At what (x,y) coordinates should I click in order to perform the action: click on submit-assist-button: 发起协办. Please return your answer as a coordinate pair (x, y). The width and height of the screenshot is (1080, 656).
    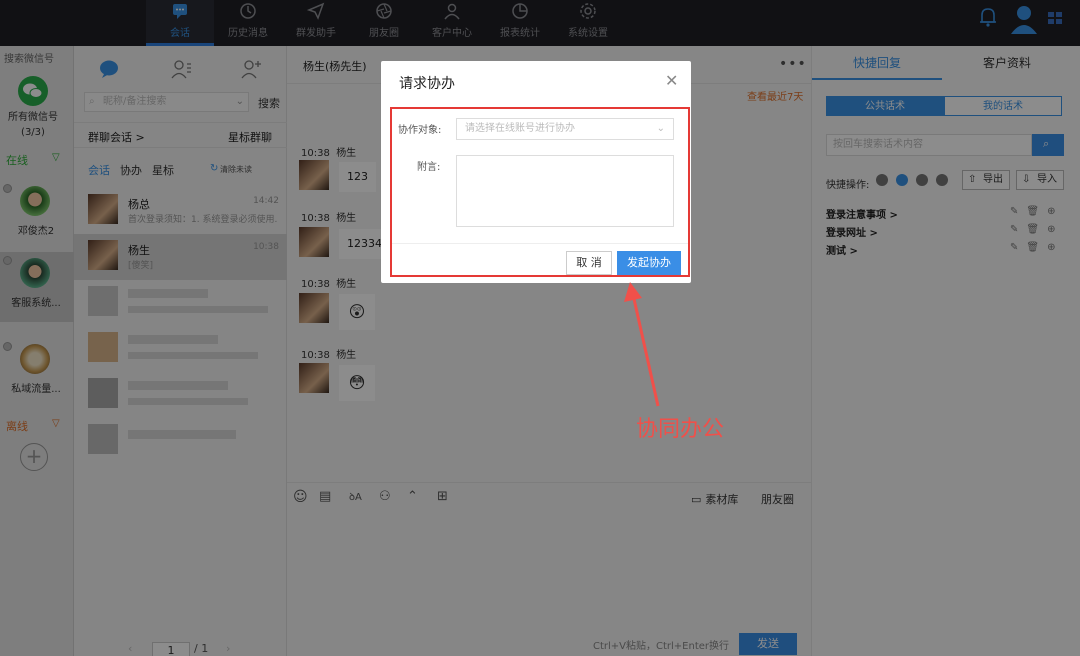
    Looking at the image, I should click on (649, 263).